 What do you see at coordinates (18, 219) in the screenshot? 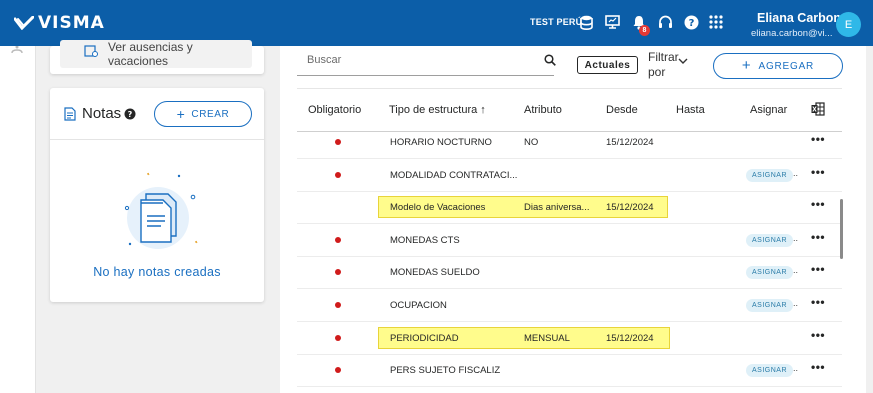
I see `left-rail` at bounding box center [18, 219].